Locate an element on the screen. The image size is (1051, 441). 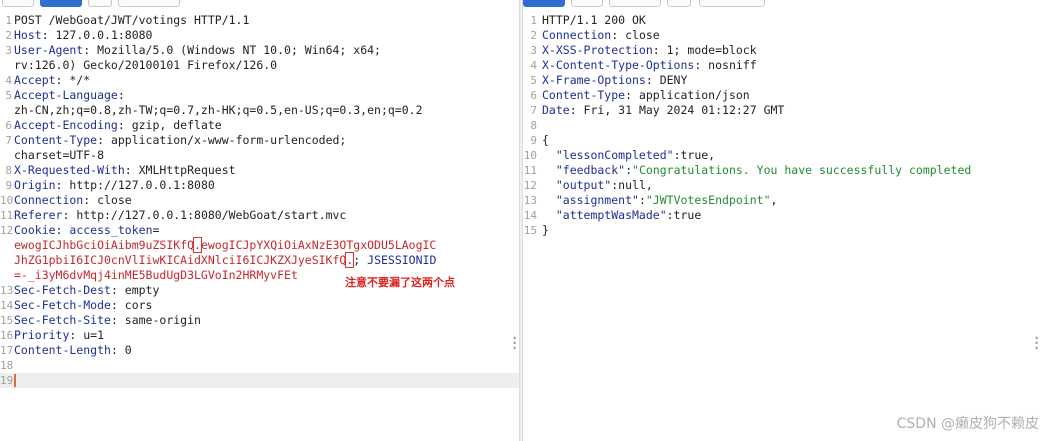
response-line: 4 X-Content-Type-Options: nosniff is located at coordinates (787, 65).